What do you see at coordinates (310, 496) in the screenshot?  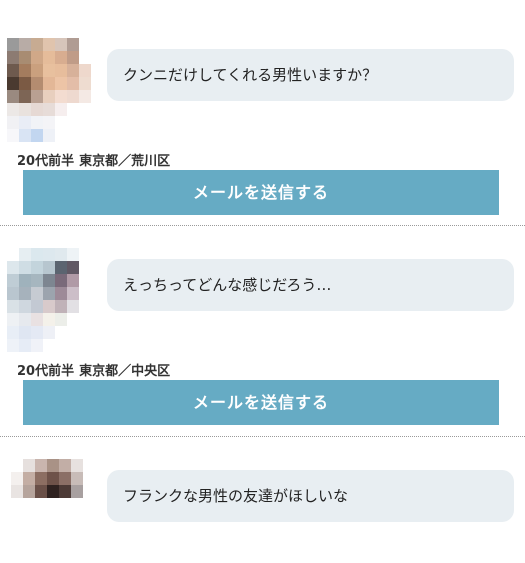 I see `message-bubble: フランクな男性の友達がほしいな` at bounding box center [310, 496].